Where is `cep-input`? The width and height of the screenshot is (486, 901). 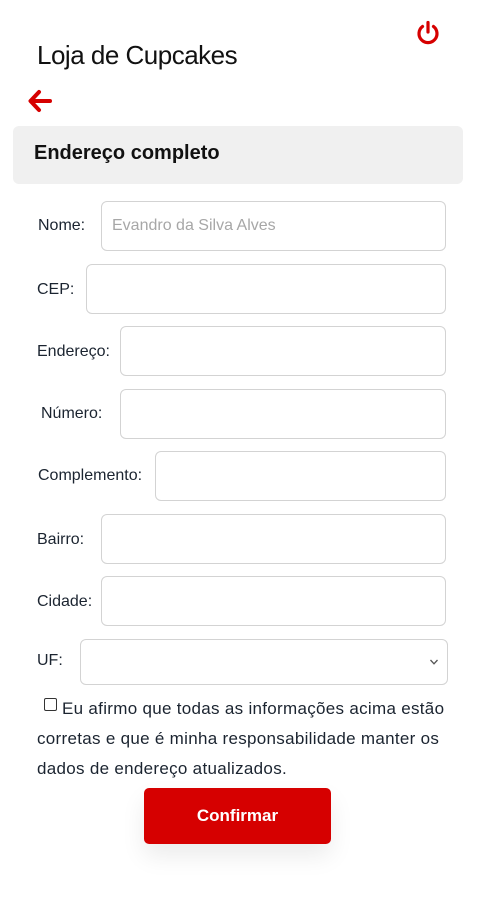
cep-input is located at coordinates (266, 289).